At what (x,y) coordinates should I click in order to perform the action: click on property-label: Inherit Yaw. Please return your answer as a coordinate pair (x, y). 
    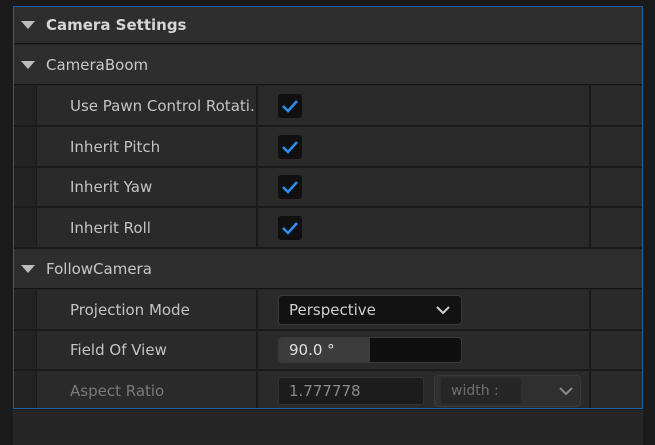
    Looking at the image, I should click on (111, 187).